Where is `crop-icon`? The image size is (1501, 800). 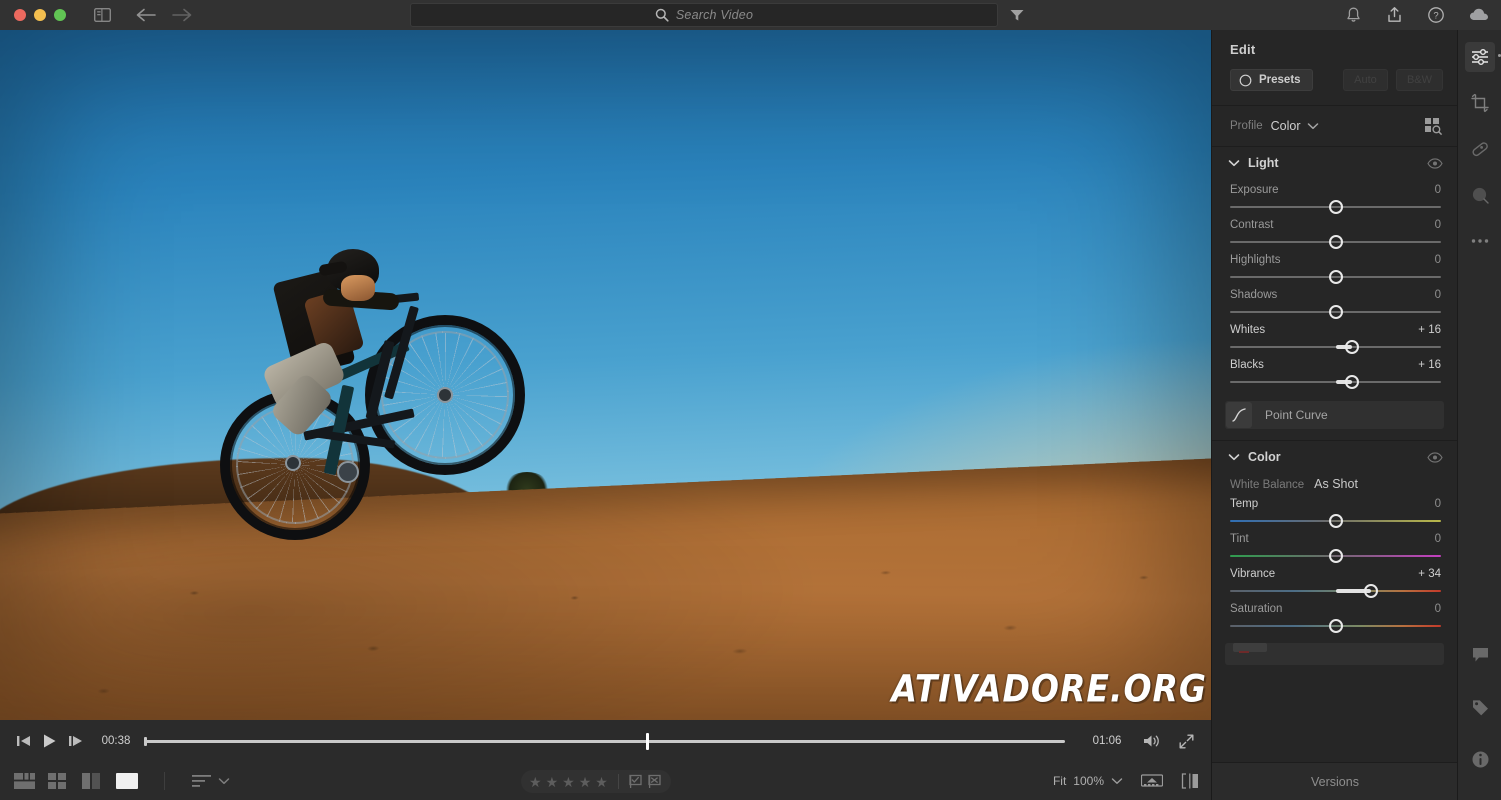 crop-icon is located at coordinates (1480, 103).